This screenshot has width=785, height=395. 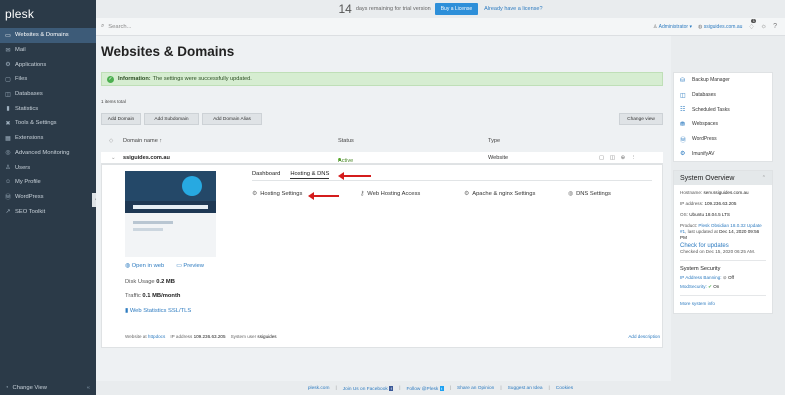 What do you see at coordinates (42, 152) in the screenshot?
I see `sidebar-item-label: Advanced Monitoring` at bounding box center [42, 152].